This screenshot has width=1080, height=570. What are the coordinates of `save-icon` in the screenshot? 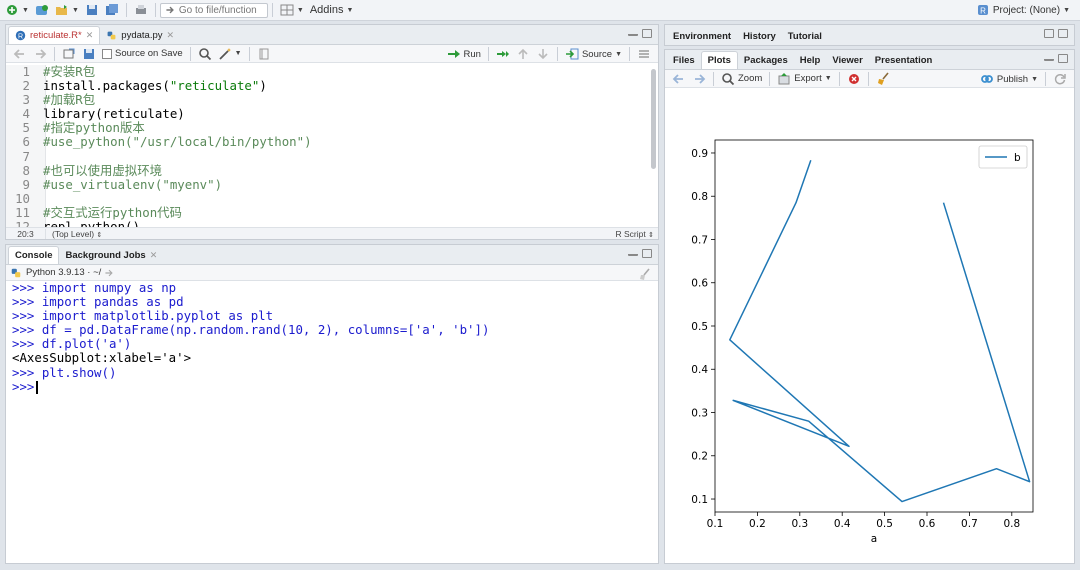 It's located at (91, 10).